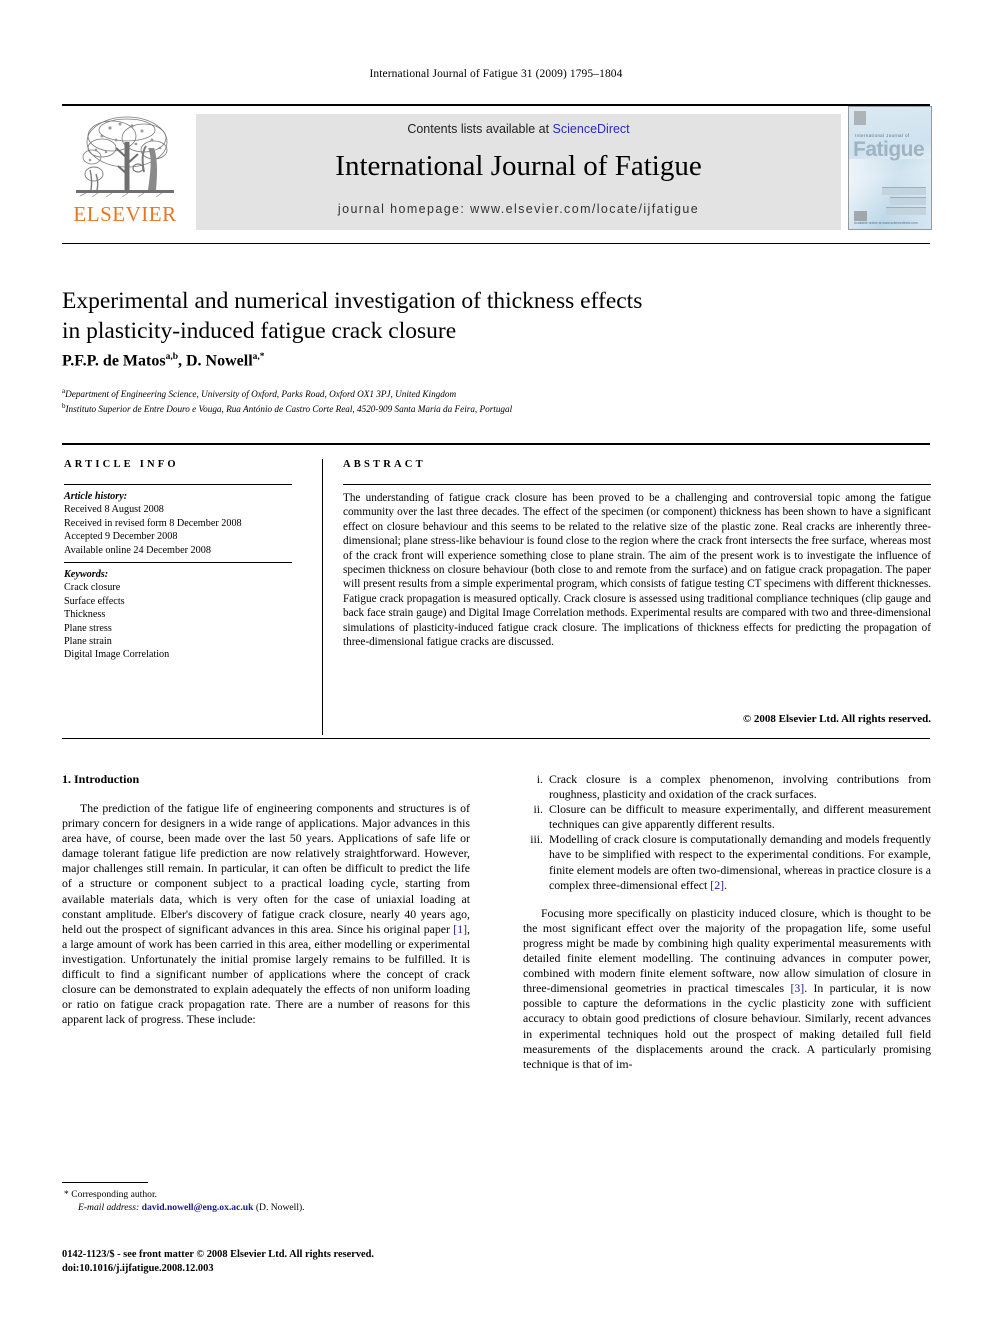 The height and width of the screenshot is (1323, 992). I want to click on elsevier-wordmark: ELSEVIER, so click(125, 214).